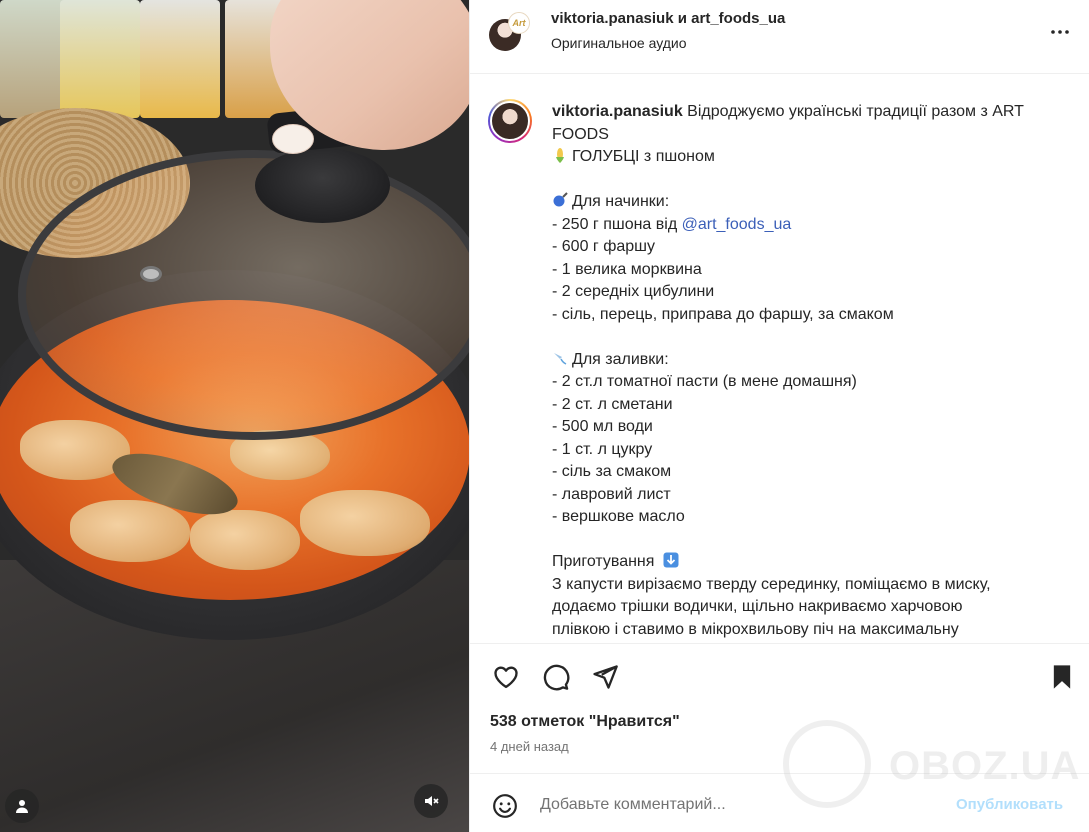  Describe the element at coordinates (671, 560) in the screenshot. I see `down-arrow-icon` at that location.